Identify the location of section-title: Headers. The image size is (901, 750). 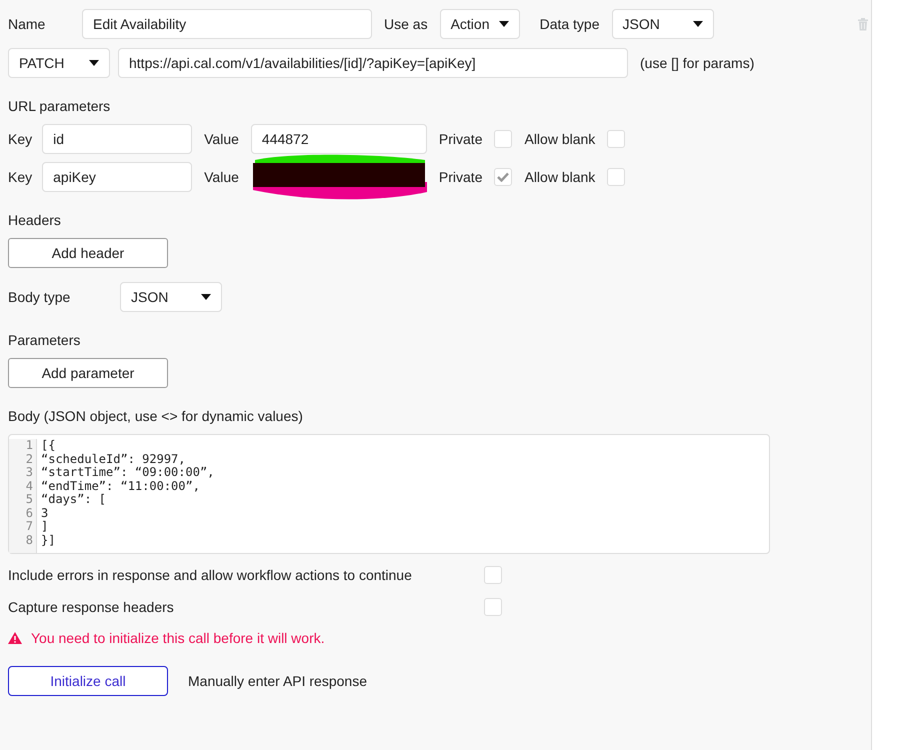
(34, 220).